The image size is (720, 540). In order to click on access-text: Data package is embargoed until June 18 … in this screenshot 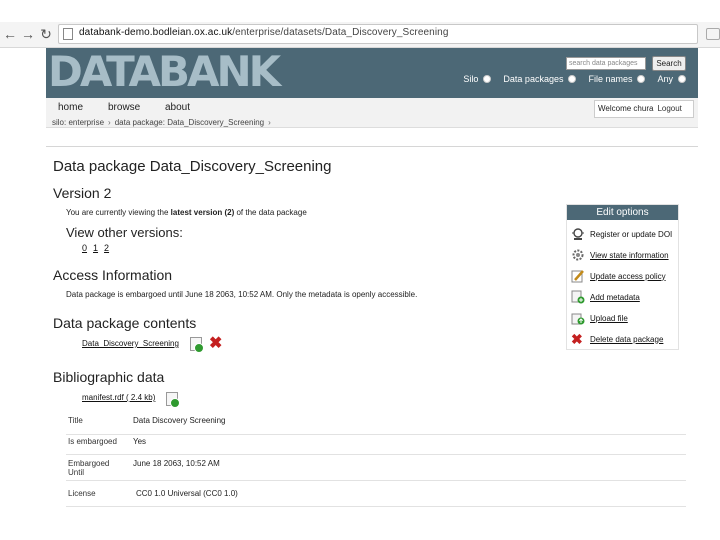, I will do `click(242, 294)`.